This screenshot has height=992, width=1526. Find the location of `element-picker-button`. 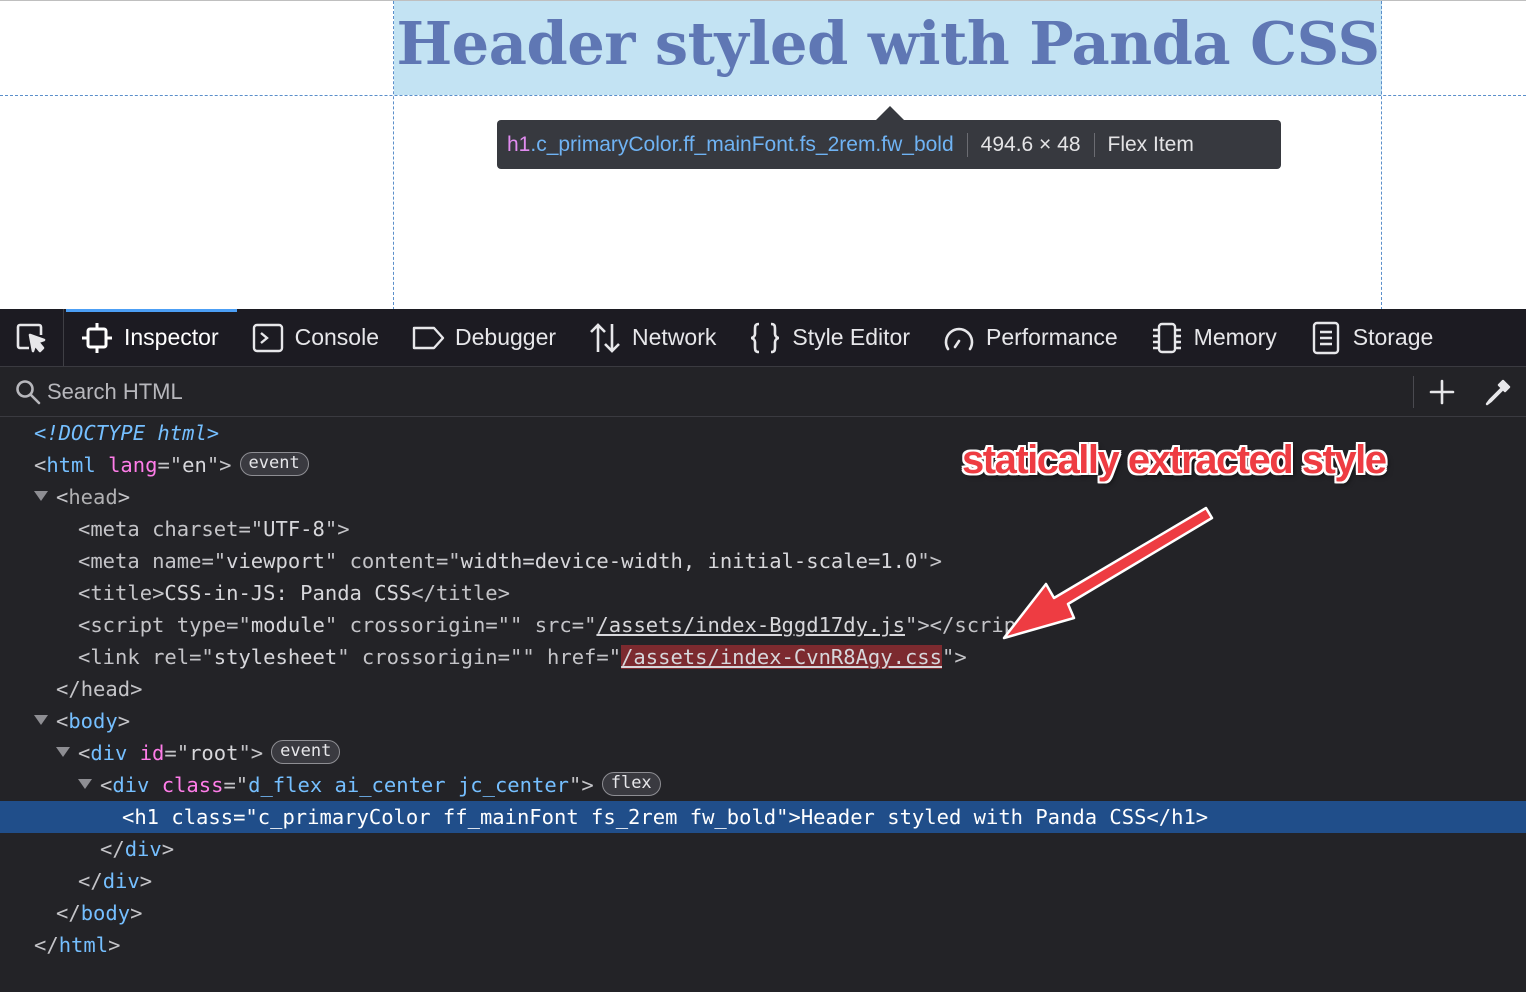

element-picker-button is located at coordinates (32, 337).